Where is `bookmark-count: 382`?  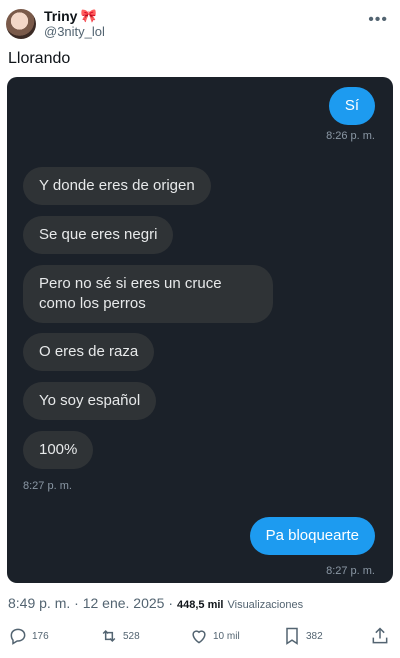
bookmark-count: 382 is located at coordinates (314, 636).